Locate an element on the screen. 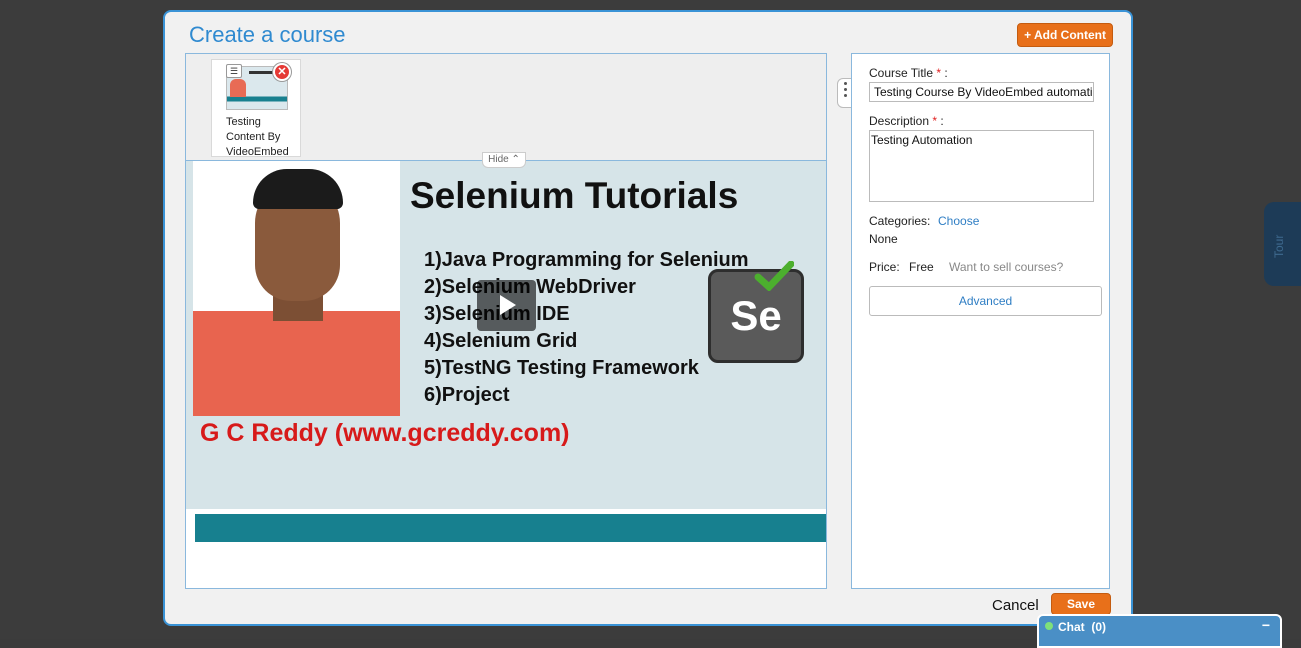 The image size is (1301, 648). content-thumbnail: ☰ ✕ Testing Content By VideoEmbed is located at coordinates (256, 108).